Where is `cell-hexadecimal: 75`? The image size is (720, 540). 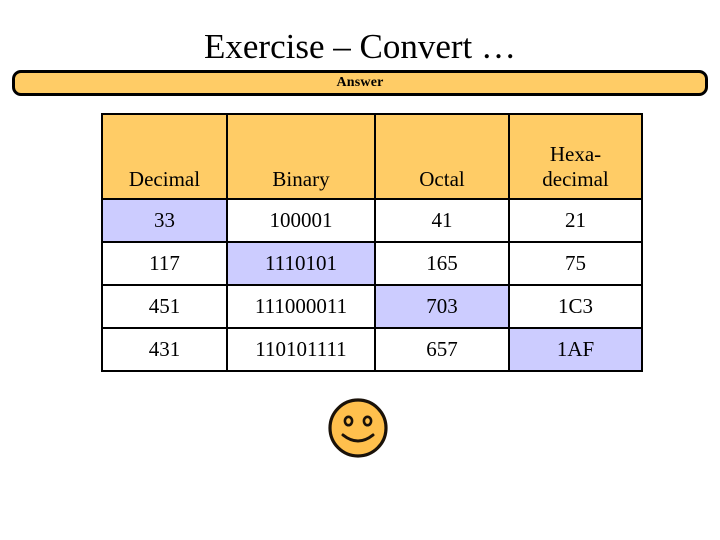
cell-hexadecimal: 75 is located at coordinates (575, 263).